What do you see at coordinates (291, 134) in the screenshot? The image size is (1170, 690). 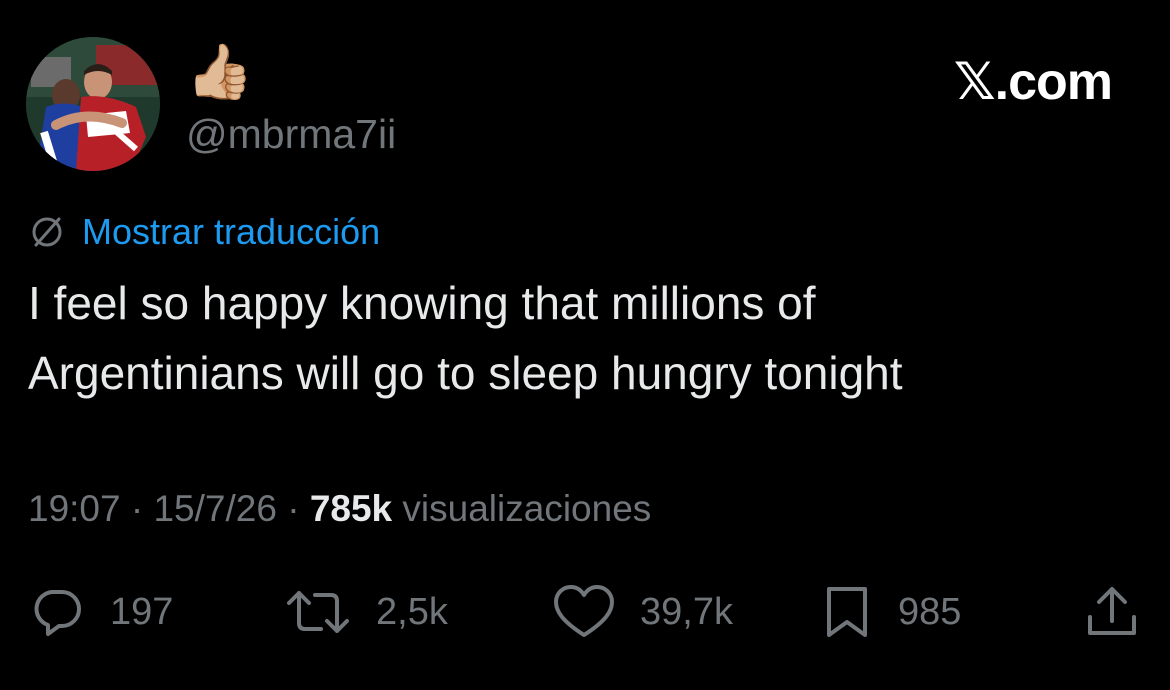 I see `user-handle: @mbrma7ii` at bounding box center [291, 134].